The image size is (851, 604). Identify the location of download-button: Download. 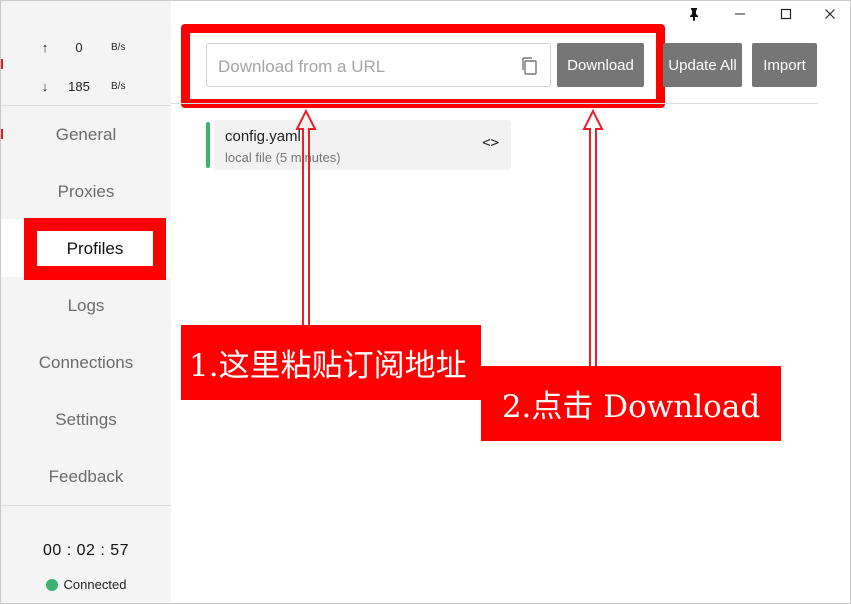
(600, 65).